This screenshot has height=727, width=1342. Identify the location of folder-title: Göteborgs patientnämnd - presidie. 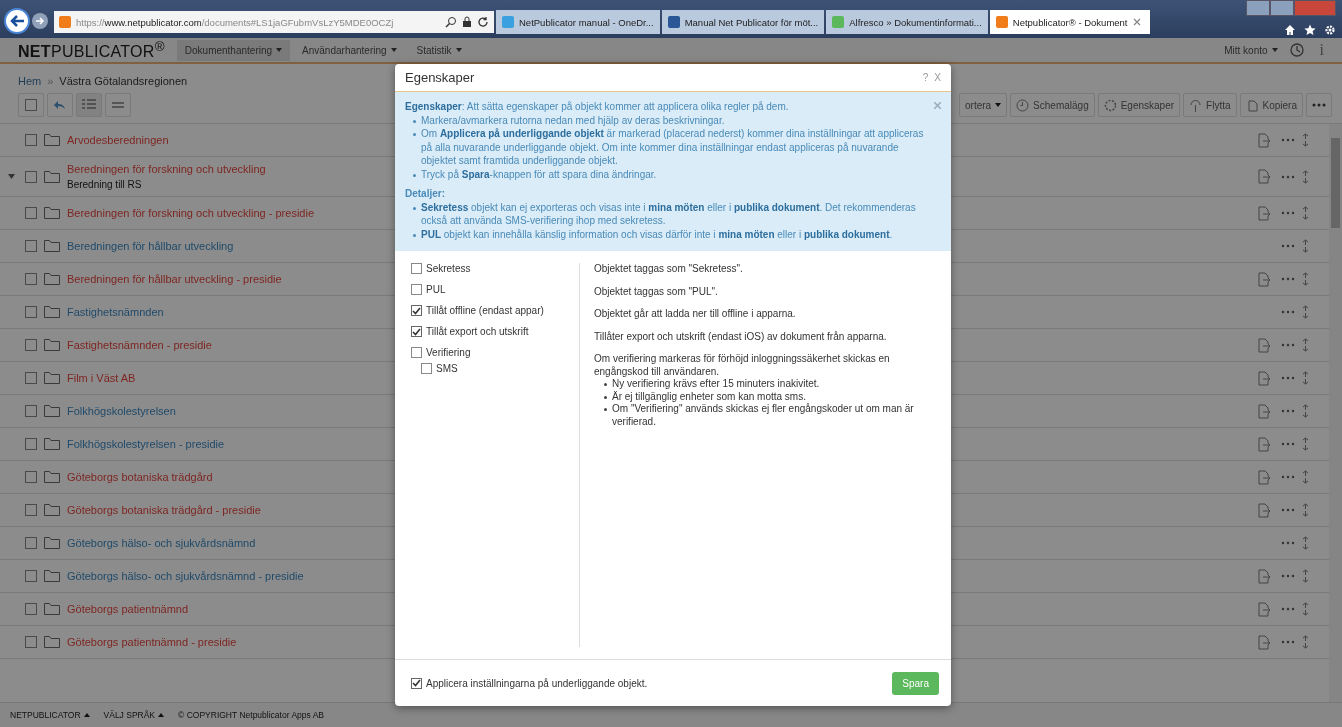
(152, 642).